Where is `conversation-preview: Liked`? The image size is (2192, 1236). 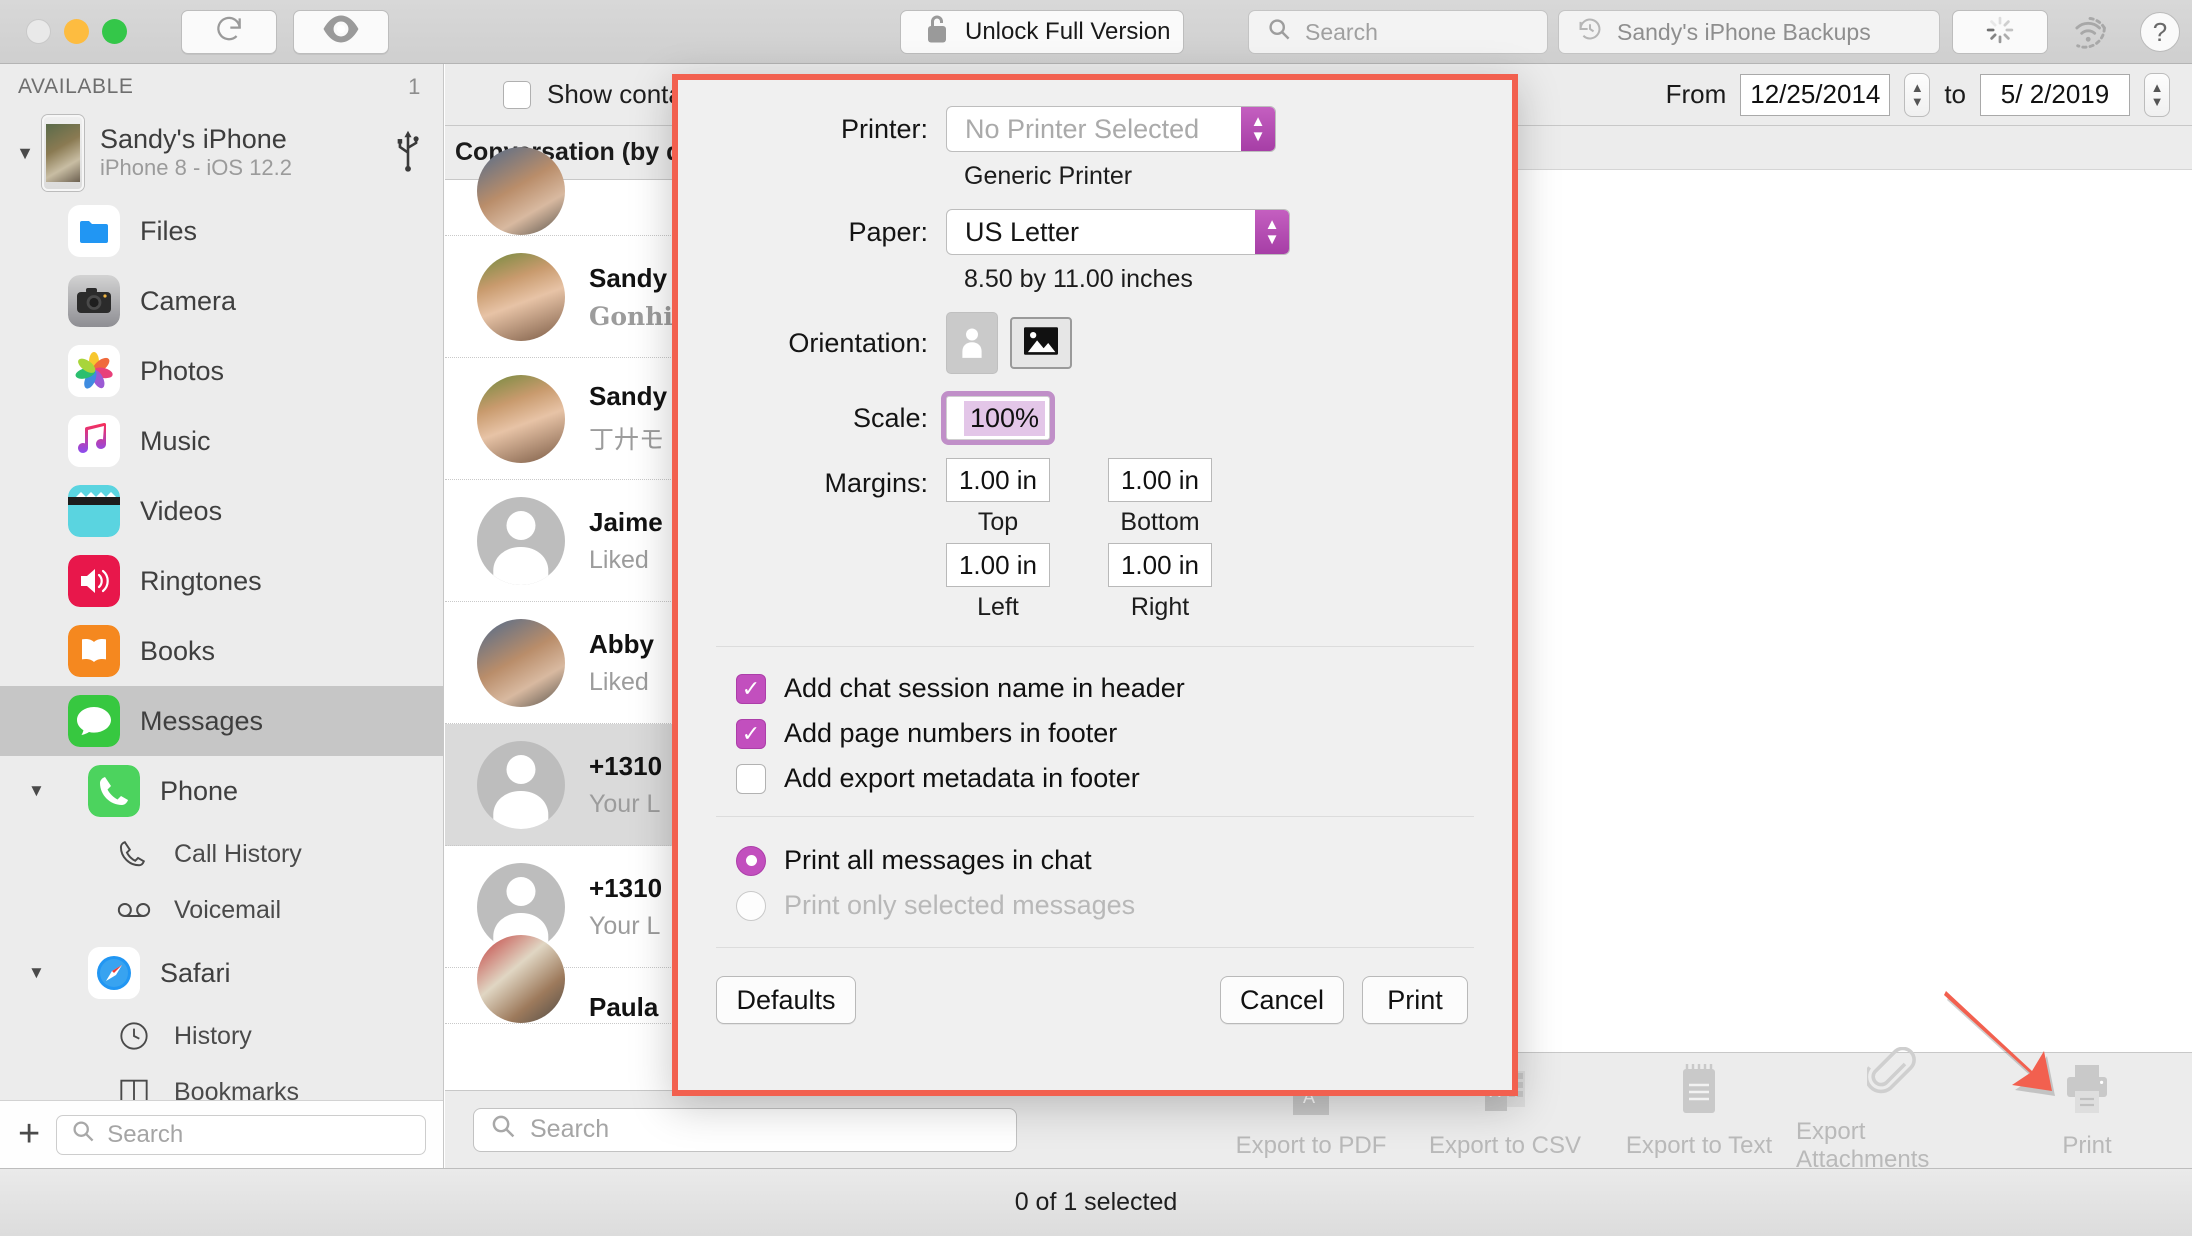
conversation-preview: Liked is located at coordinates (619, 681).